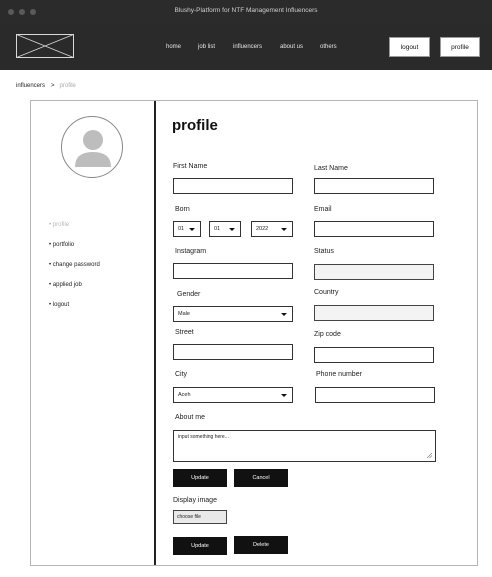 The height and width of the screenshot is (577, 492). I want to click on country-label: Country, so click(326, 292).